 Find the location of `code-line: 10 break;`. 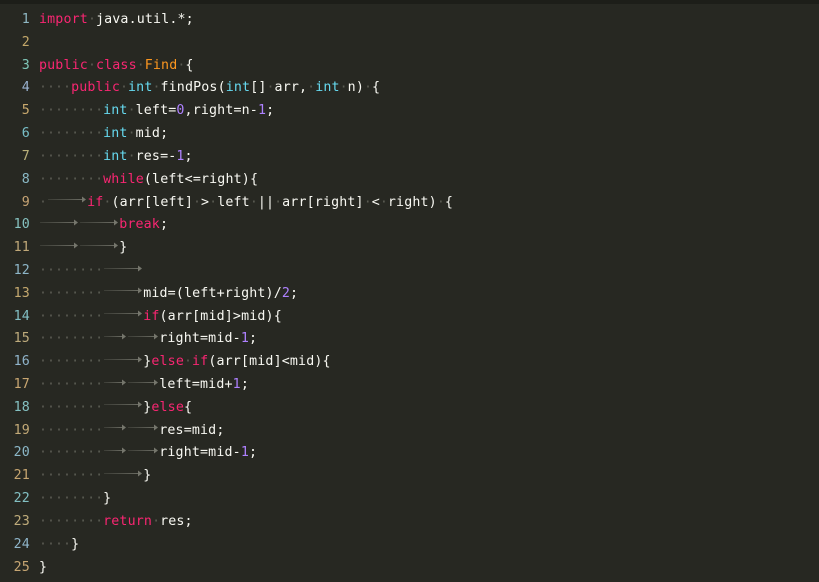

code-line: 10 break; is located at coordinates (409, 225).